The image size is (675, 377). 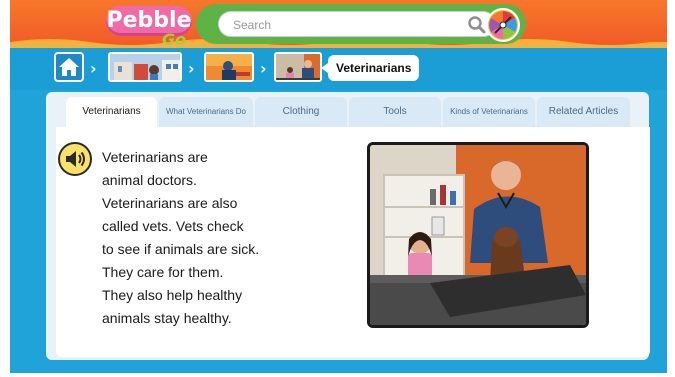 What do you see at coordinates (206, 112) in the screenshot?
I see `tab-what-veterinarians-do: What Veterinarians Do` at bounding box center [206, 112].